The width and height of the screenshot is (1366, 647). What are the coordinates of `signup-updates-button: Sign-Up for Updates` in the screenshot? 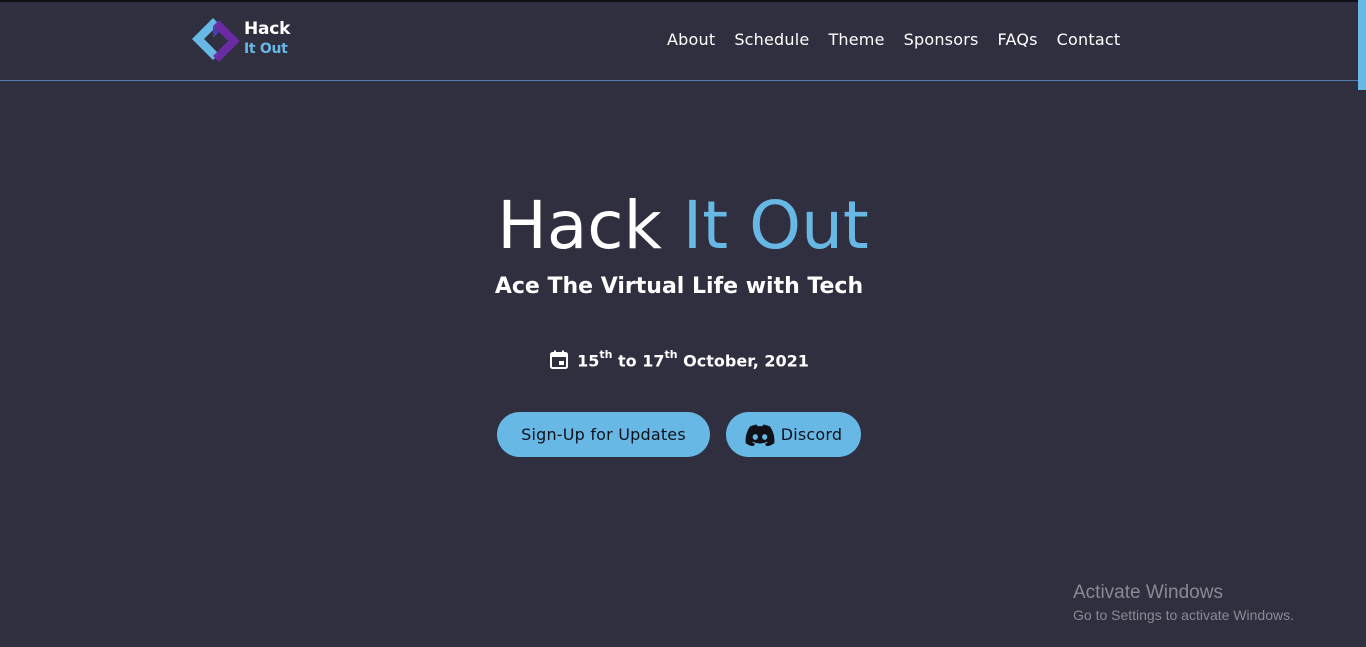 It's located at (603, 434).